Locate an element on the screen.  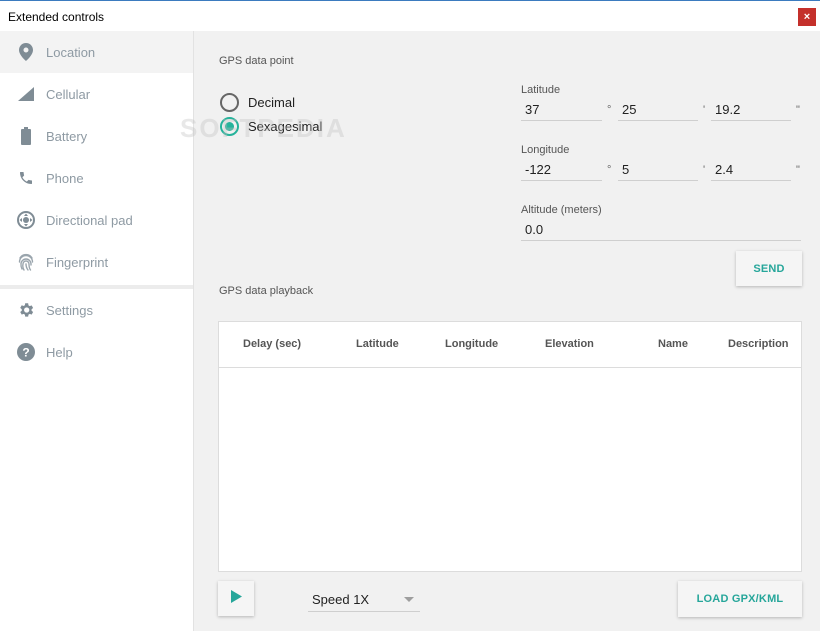
speed-dropdown: Speed 1X is located at coordinates (364, 599).